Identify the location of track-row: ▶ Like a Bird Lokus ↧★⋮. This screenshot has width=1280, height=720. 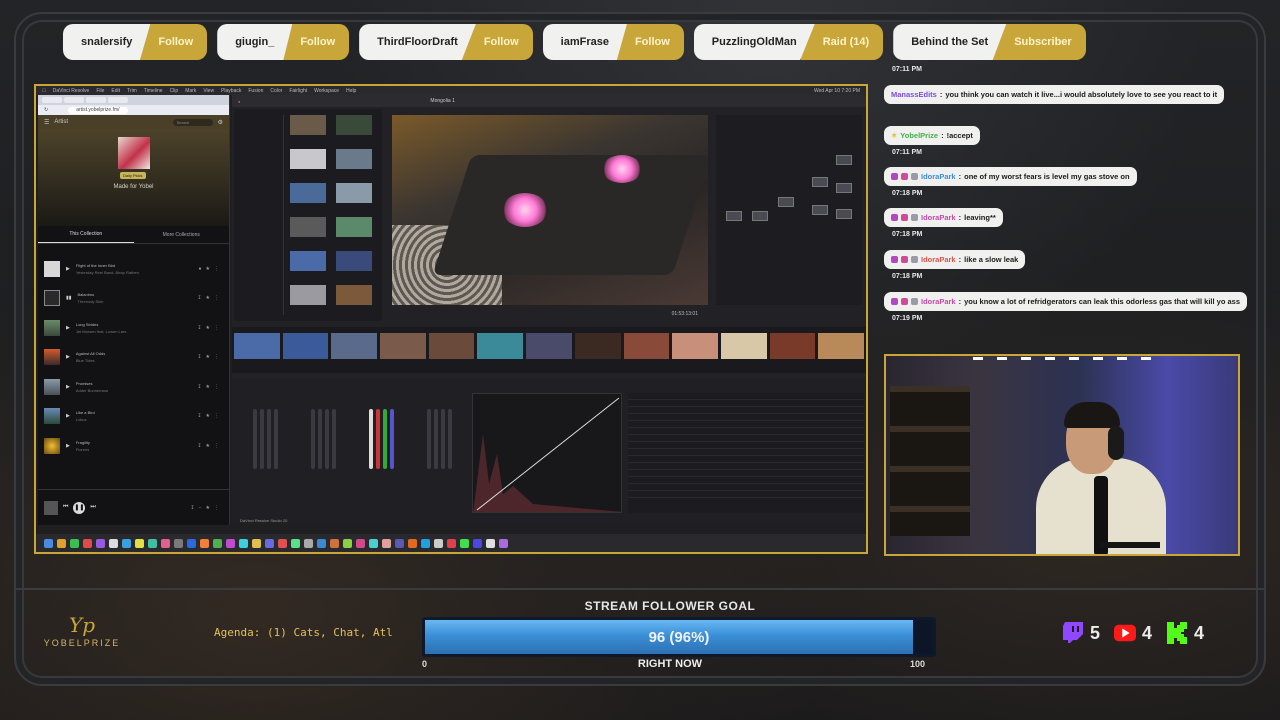
(133, 417).